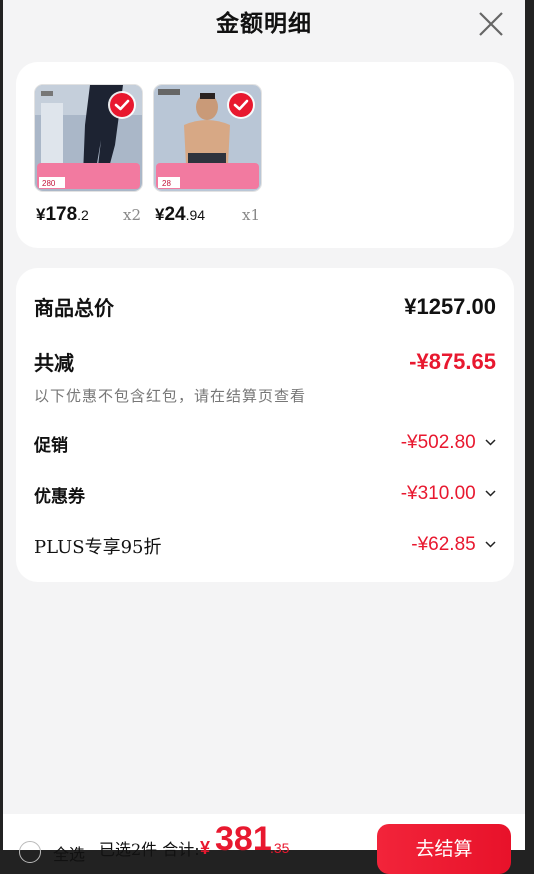  I want to click on price-integer: 24, so click(175, 214).